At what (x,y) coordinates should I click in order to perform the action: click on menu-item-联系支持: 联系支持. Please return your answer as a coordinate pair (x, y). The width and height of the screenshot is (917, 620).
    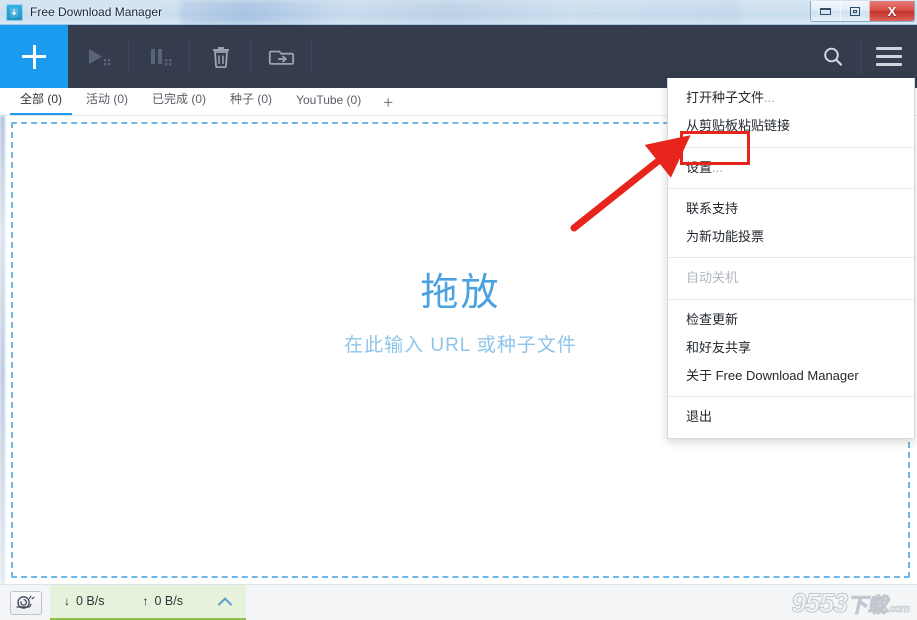
    Looking at the image, I should click on (791, 209).